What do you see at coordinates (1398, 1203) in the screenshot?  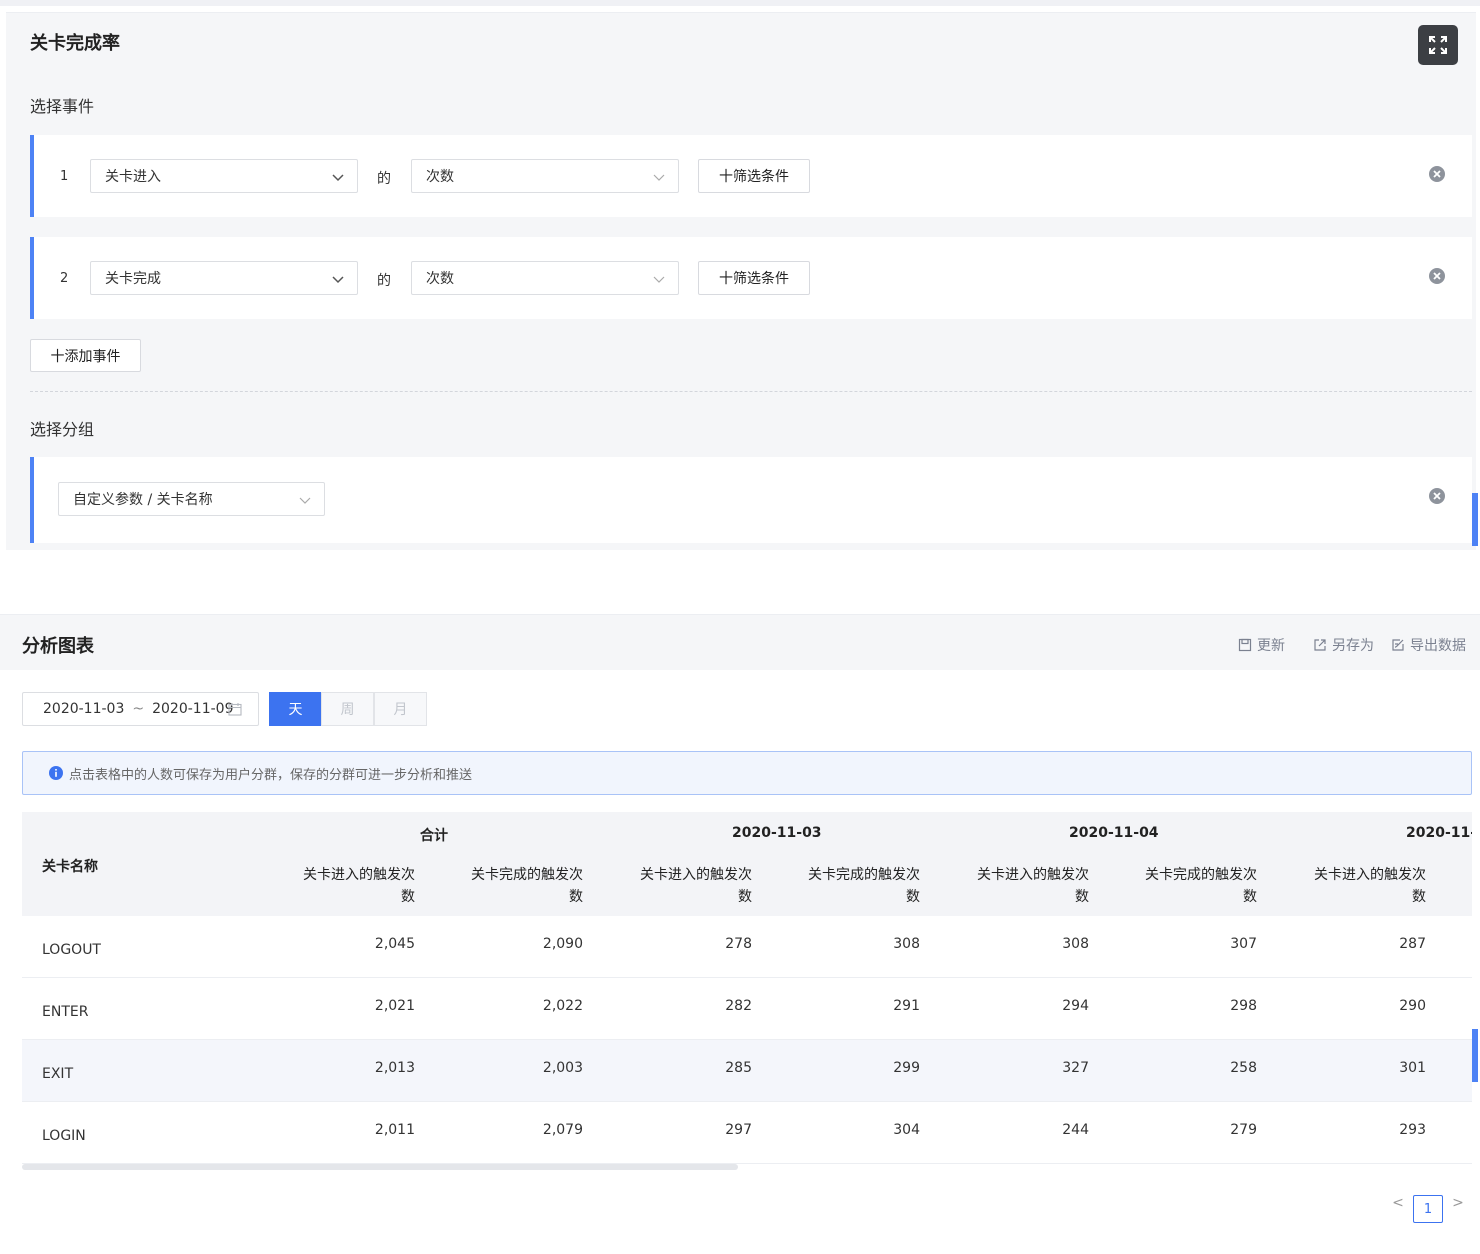 I see `prev-page-button: <` at bounding box center [1398, 1203].